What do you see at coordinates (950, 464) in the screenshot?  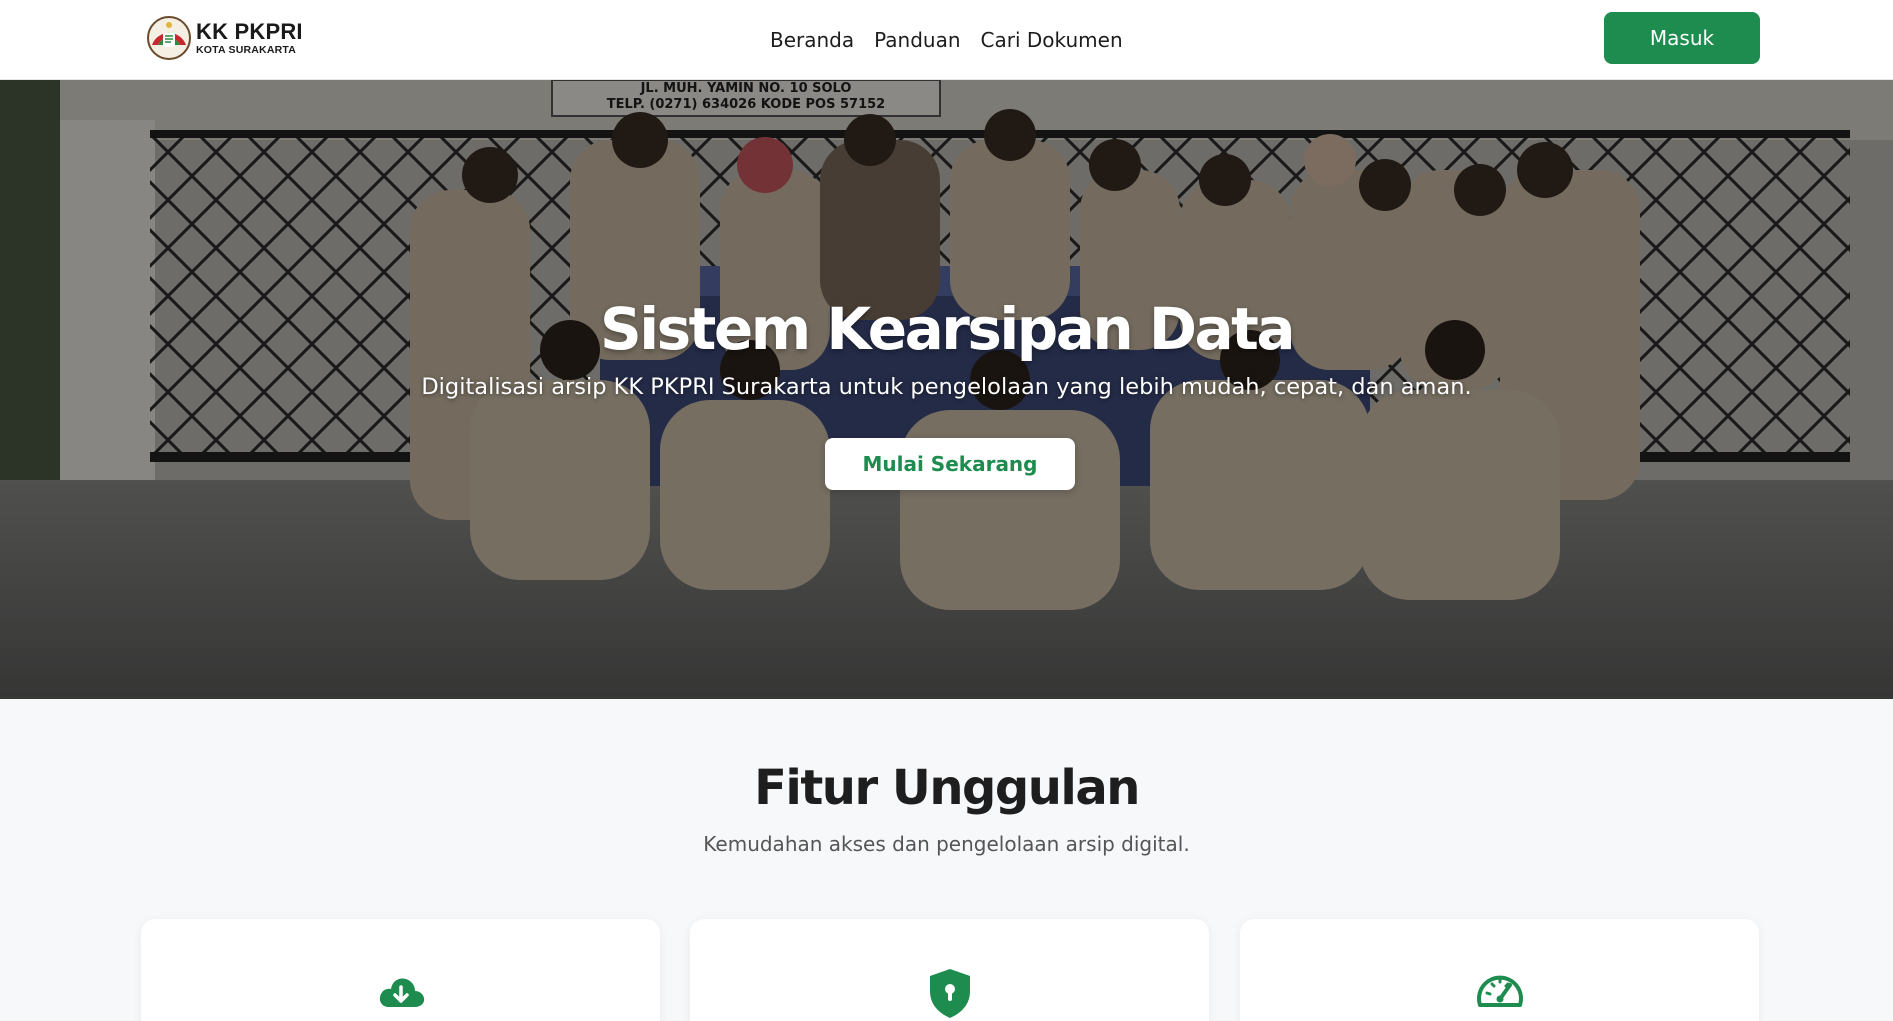 I see `start-now-button: Mulai Sekarang` at bounding box center [950, 464].